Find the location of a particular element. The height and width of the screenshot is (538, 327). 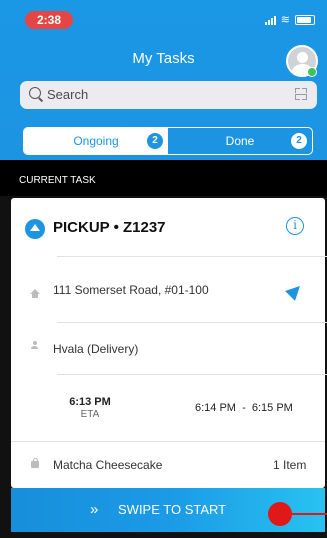

wifi-icon: ≋ is located at coordinates (285, 19).